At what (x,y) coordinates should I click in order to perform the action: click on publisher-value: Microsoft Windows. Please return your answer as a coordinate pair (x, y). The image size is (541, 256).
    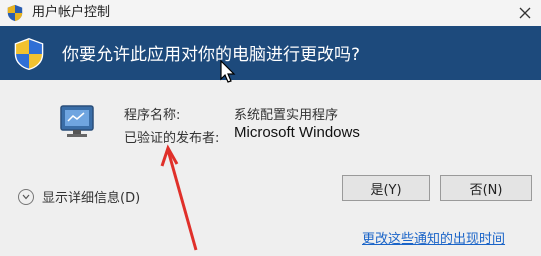
    Looking at the image, I should click on (297, 132).